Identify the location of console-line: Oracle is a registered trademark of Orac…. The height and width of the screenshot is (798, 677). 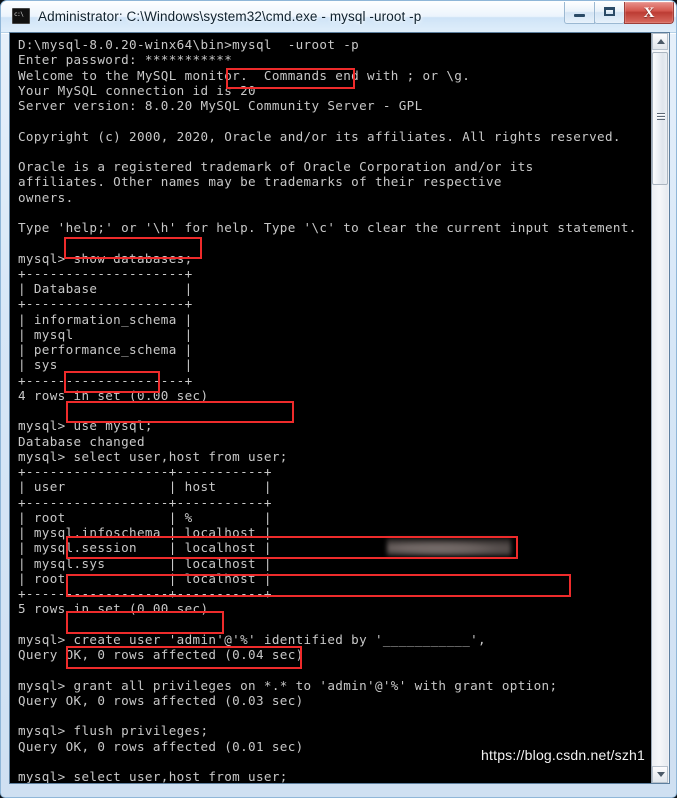
(276, 166).